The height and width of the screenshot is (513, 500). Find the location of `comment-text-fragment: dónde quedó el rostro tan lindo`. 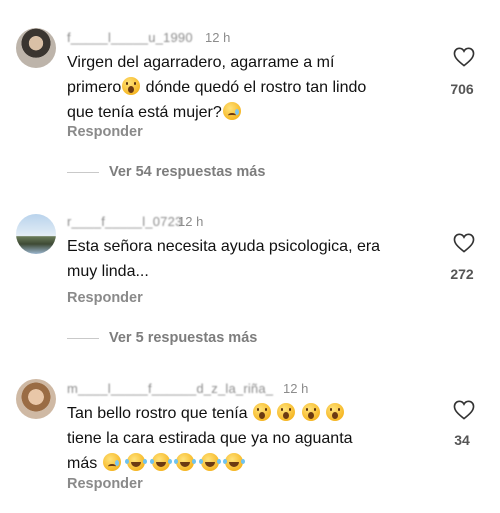

comment-text-fragment: dónde quedó el rostro tan lindo is located at coordinates (254, 87).